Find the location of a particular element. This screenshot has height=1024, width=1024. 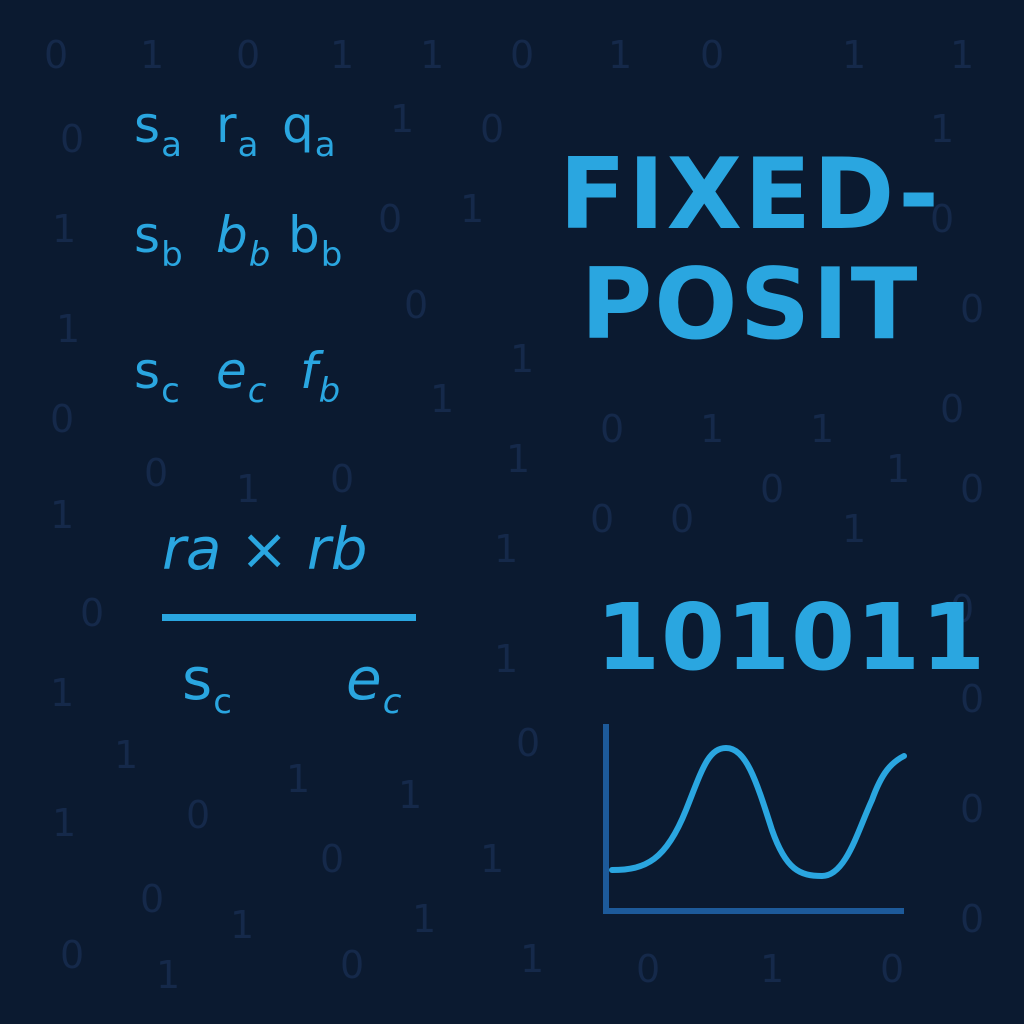

symbol-s-b: sb is located at coordinates (158, 241).